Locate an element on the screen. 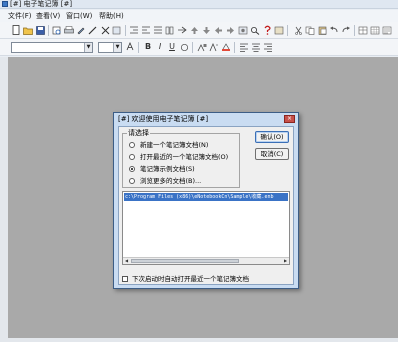 The image size is (398, 342). scroll-thumb is located at coordinates (185, 261).